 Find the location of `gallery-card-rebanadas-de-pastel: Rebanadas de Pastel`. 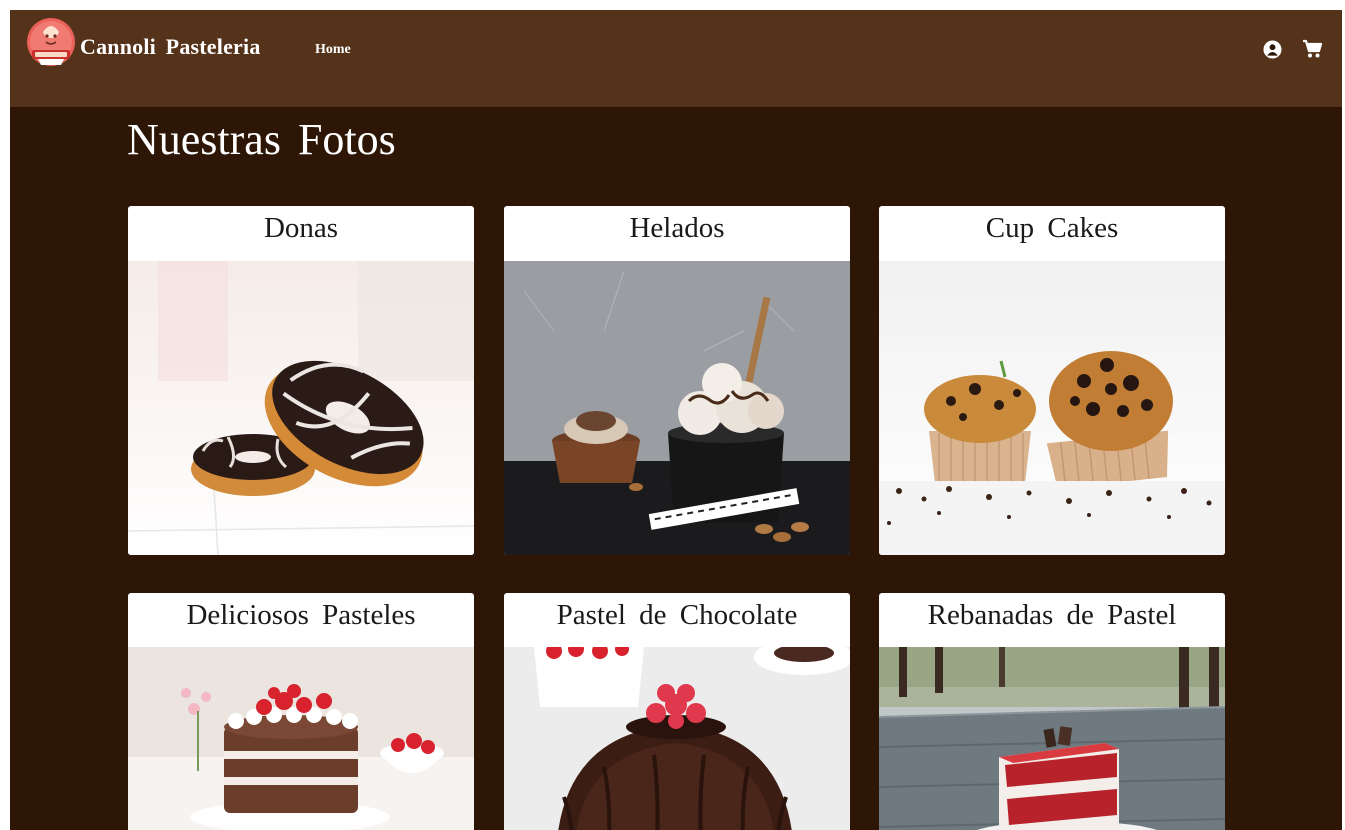

gallery-card-rebanadas-de-pastel: Rebanadas de Pastel is located at coordinates (1052, 711).